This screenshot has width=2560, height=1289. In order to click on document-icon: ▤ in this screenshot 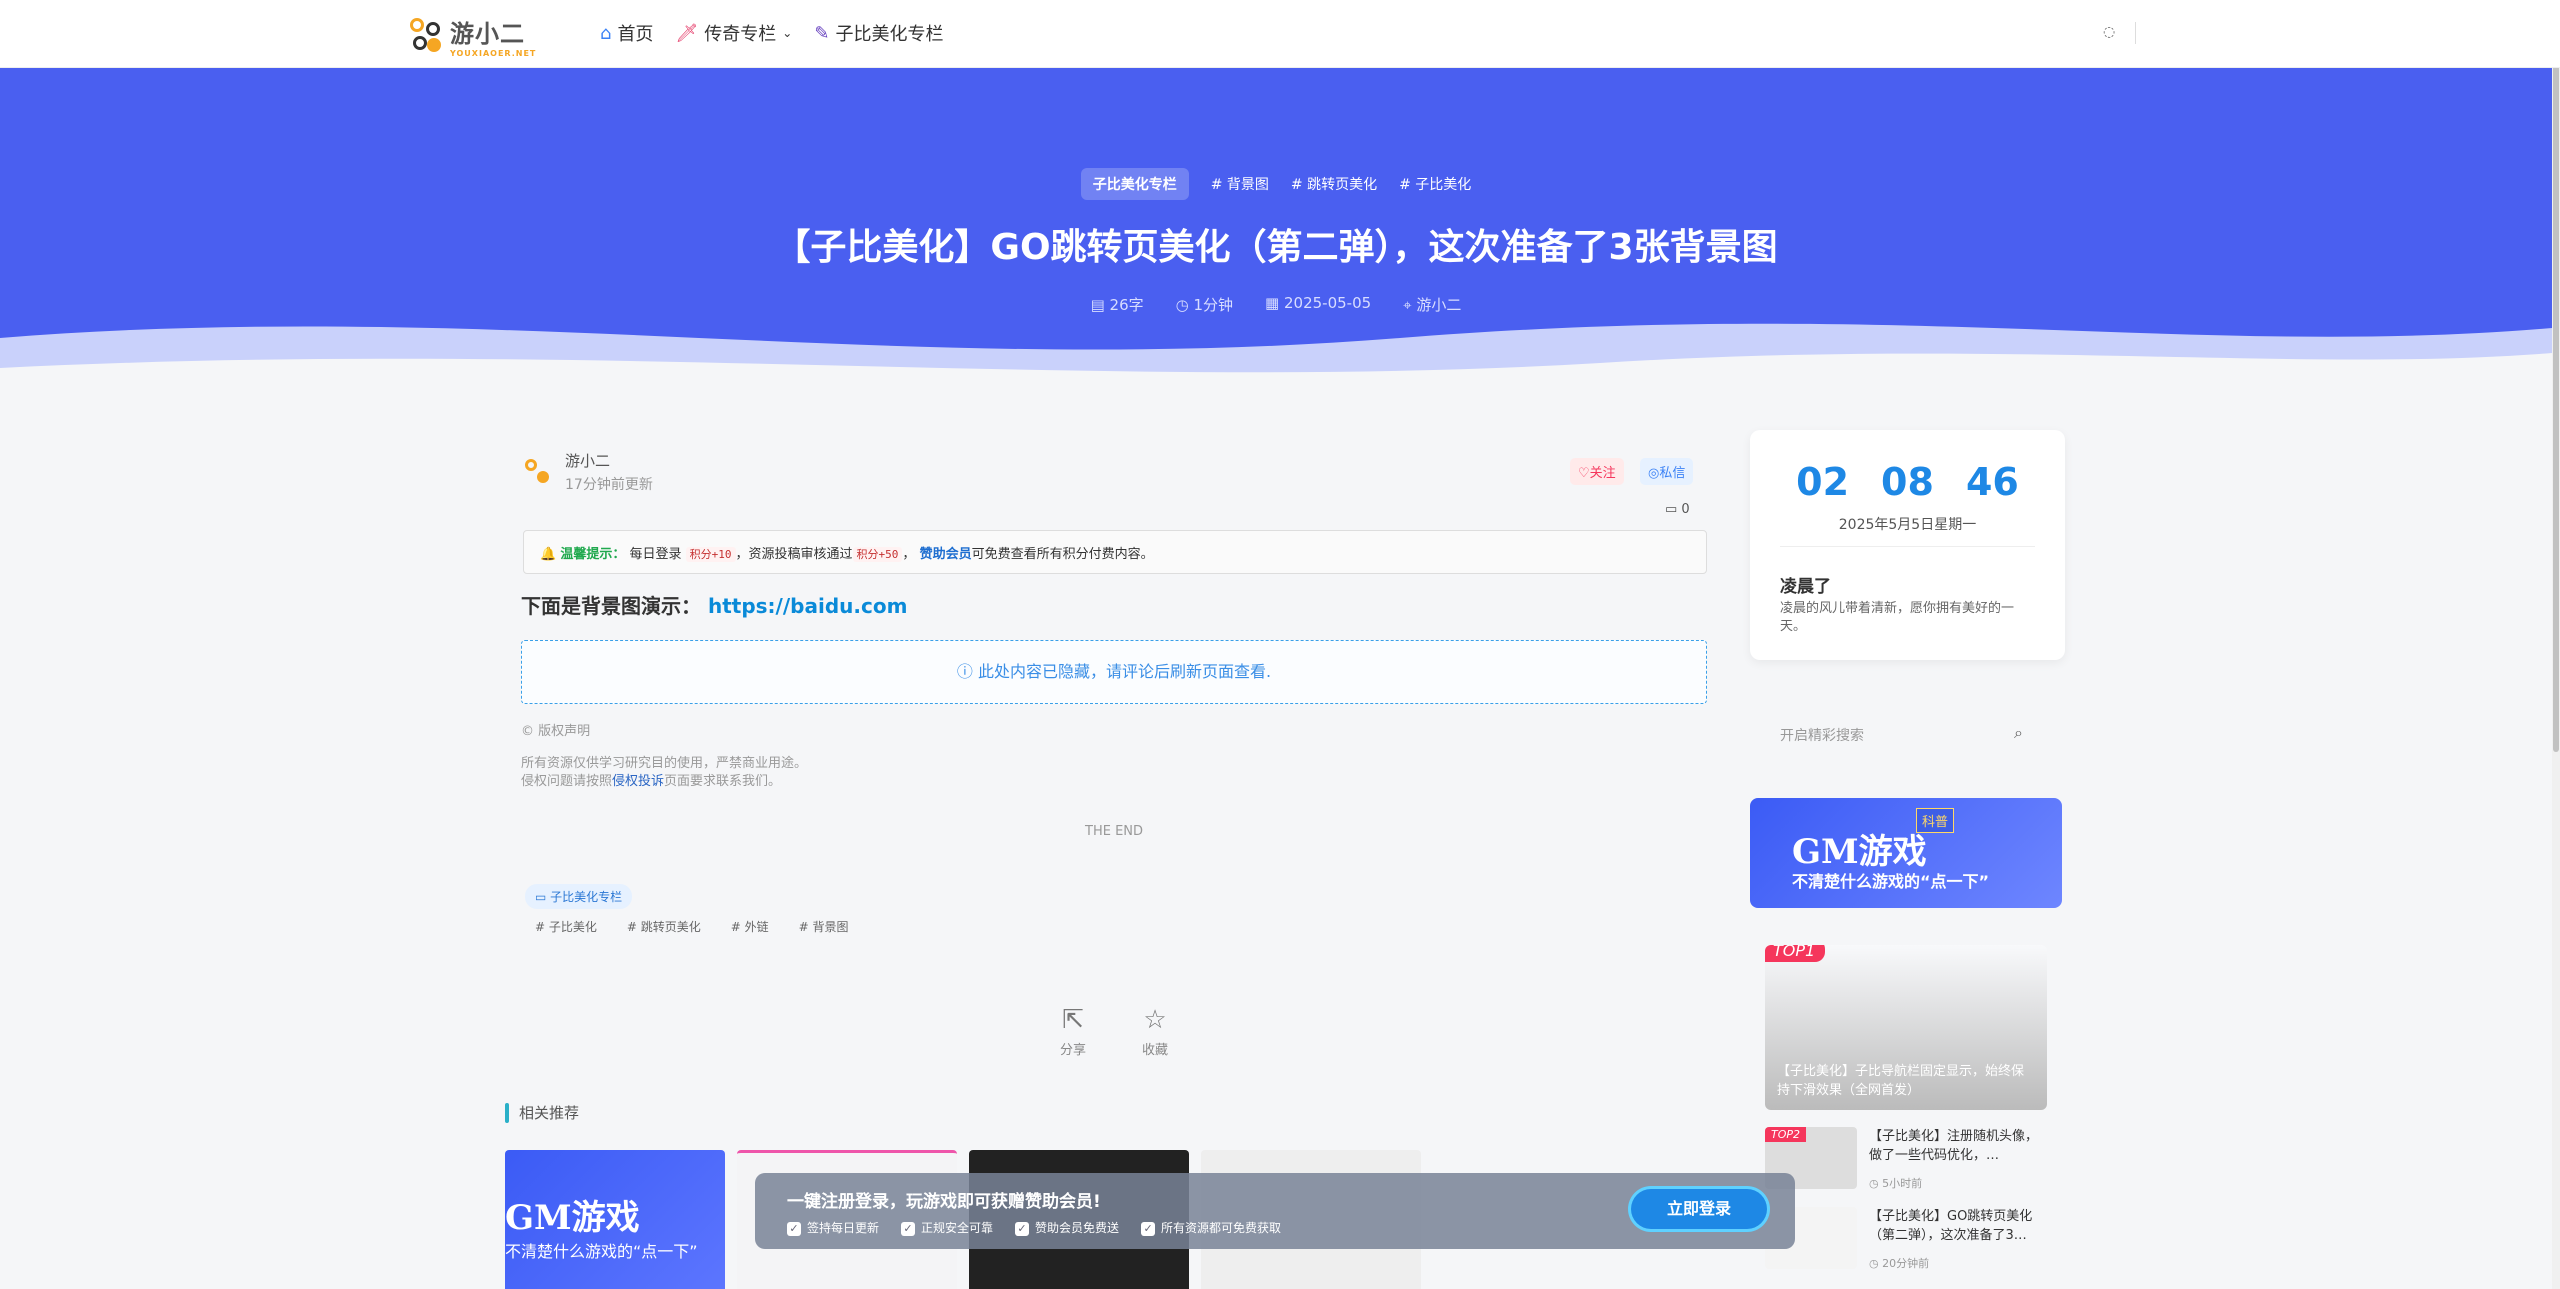, I will do `click(1100, 305)`.